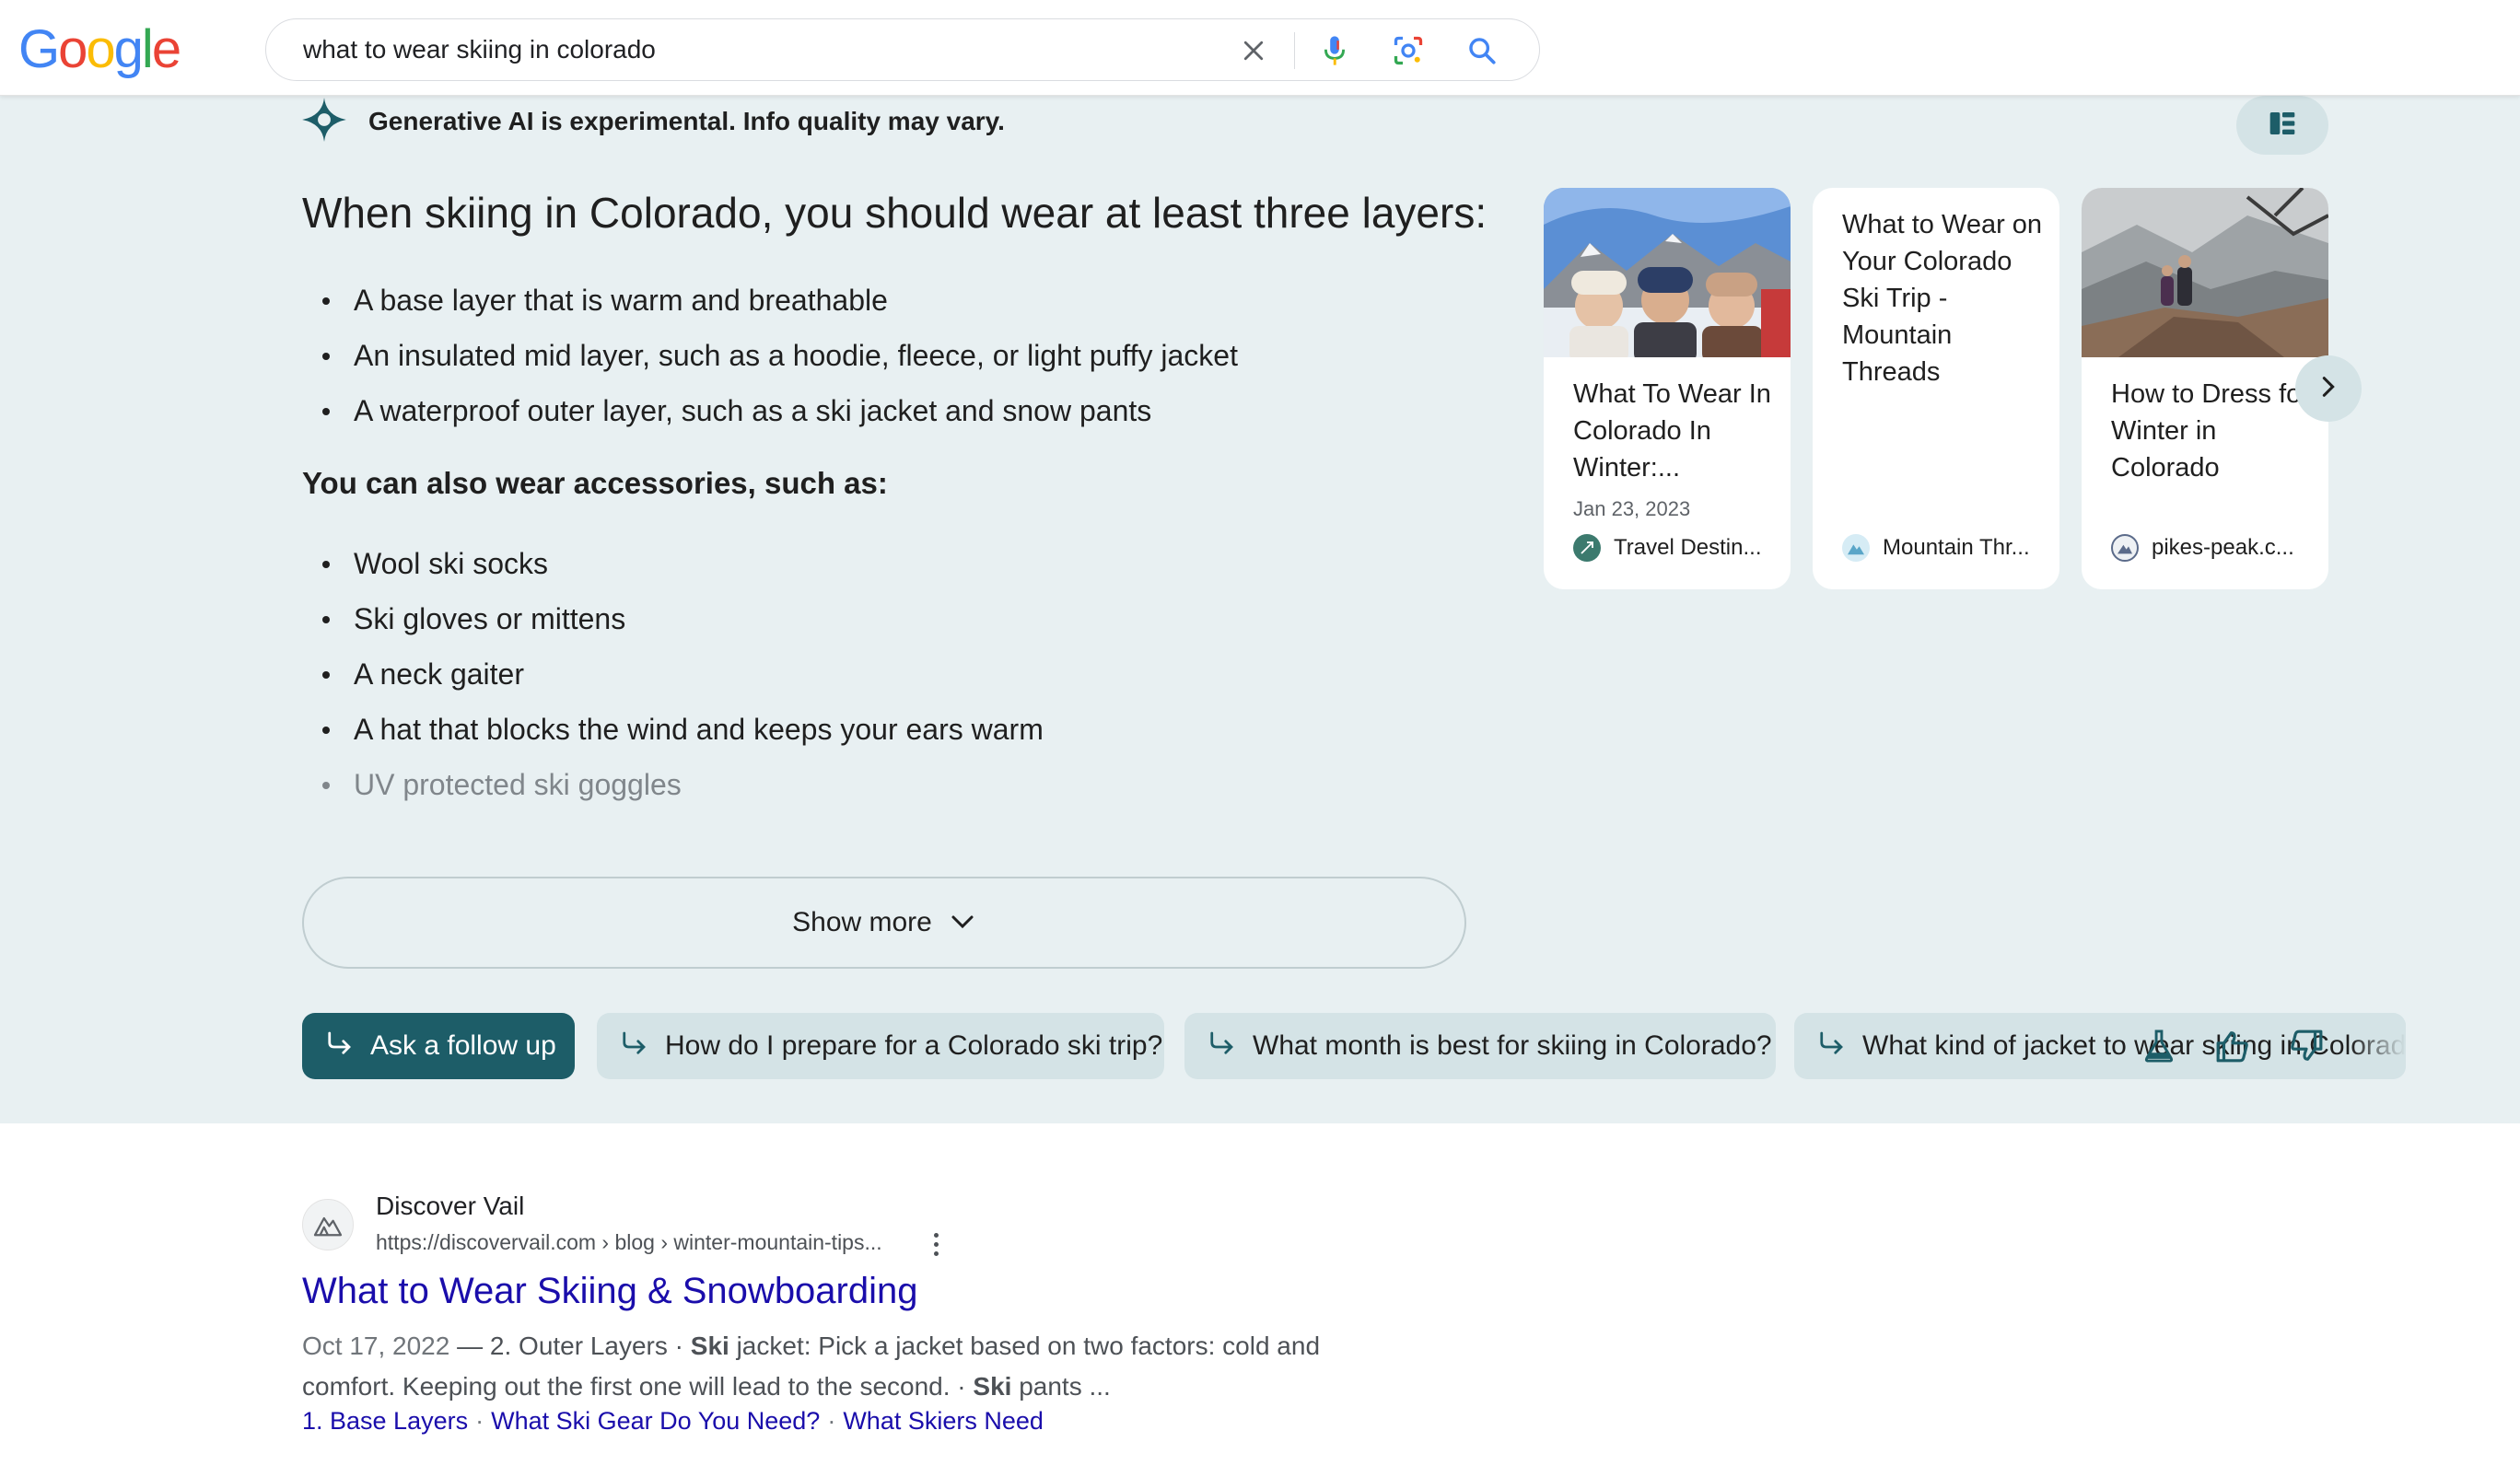 This screenshot has height=1477, width=2520. I want to click on show-more-button: Show more, so click(884, 923).